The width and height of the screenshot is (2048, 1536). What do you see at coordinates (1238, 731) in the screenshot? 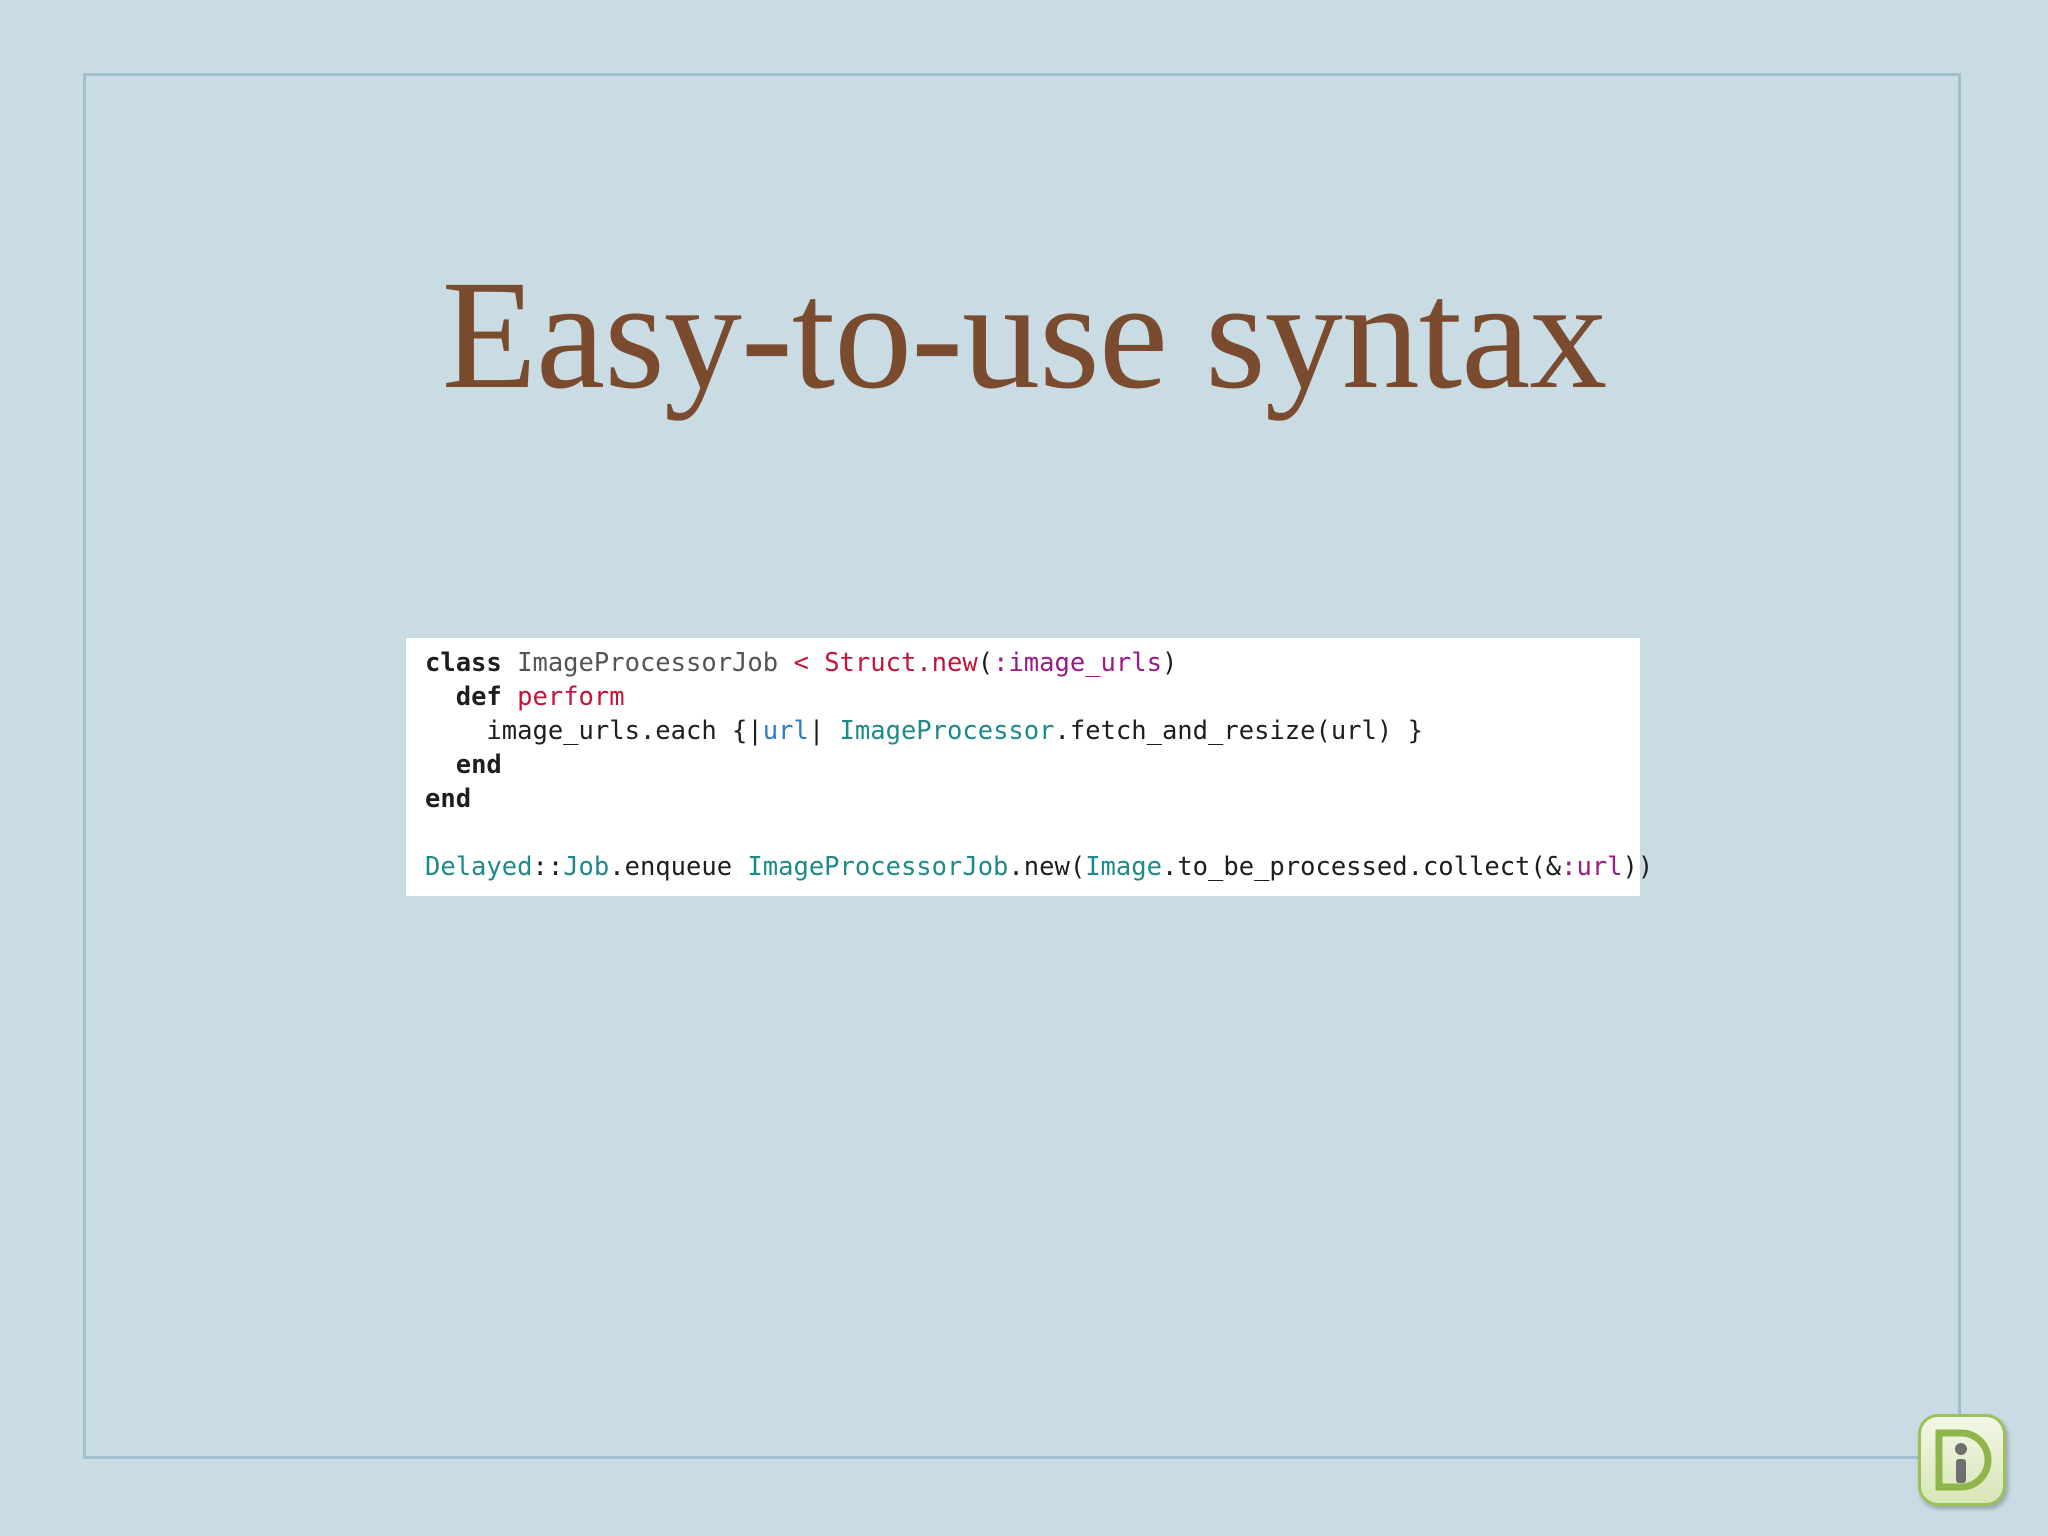
I see `code-text: .fetch_and_resize(url) }` at bounding box center [1238, 731].